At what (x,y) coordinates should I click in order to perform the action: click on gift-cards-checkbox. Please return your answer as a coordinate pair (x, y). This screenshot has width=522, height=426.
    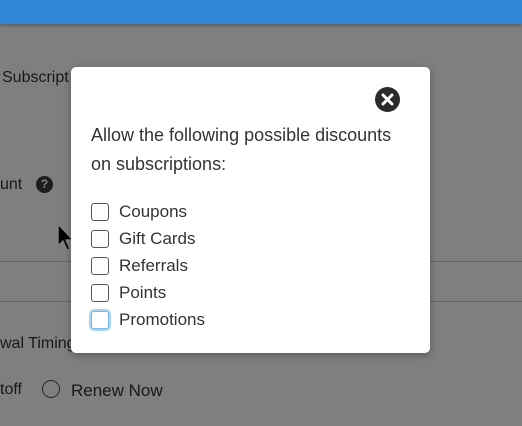
    Looking at the image, I should click on (100, 238).